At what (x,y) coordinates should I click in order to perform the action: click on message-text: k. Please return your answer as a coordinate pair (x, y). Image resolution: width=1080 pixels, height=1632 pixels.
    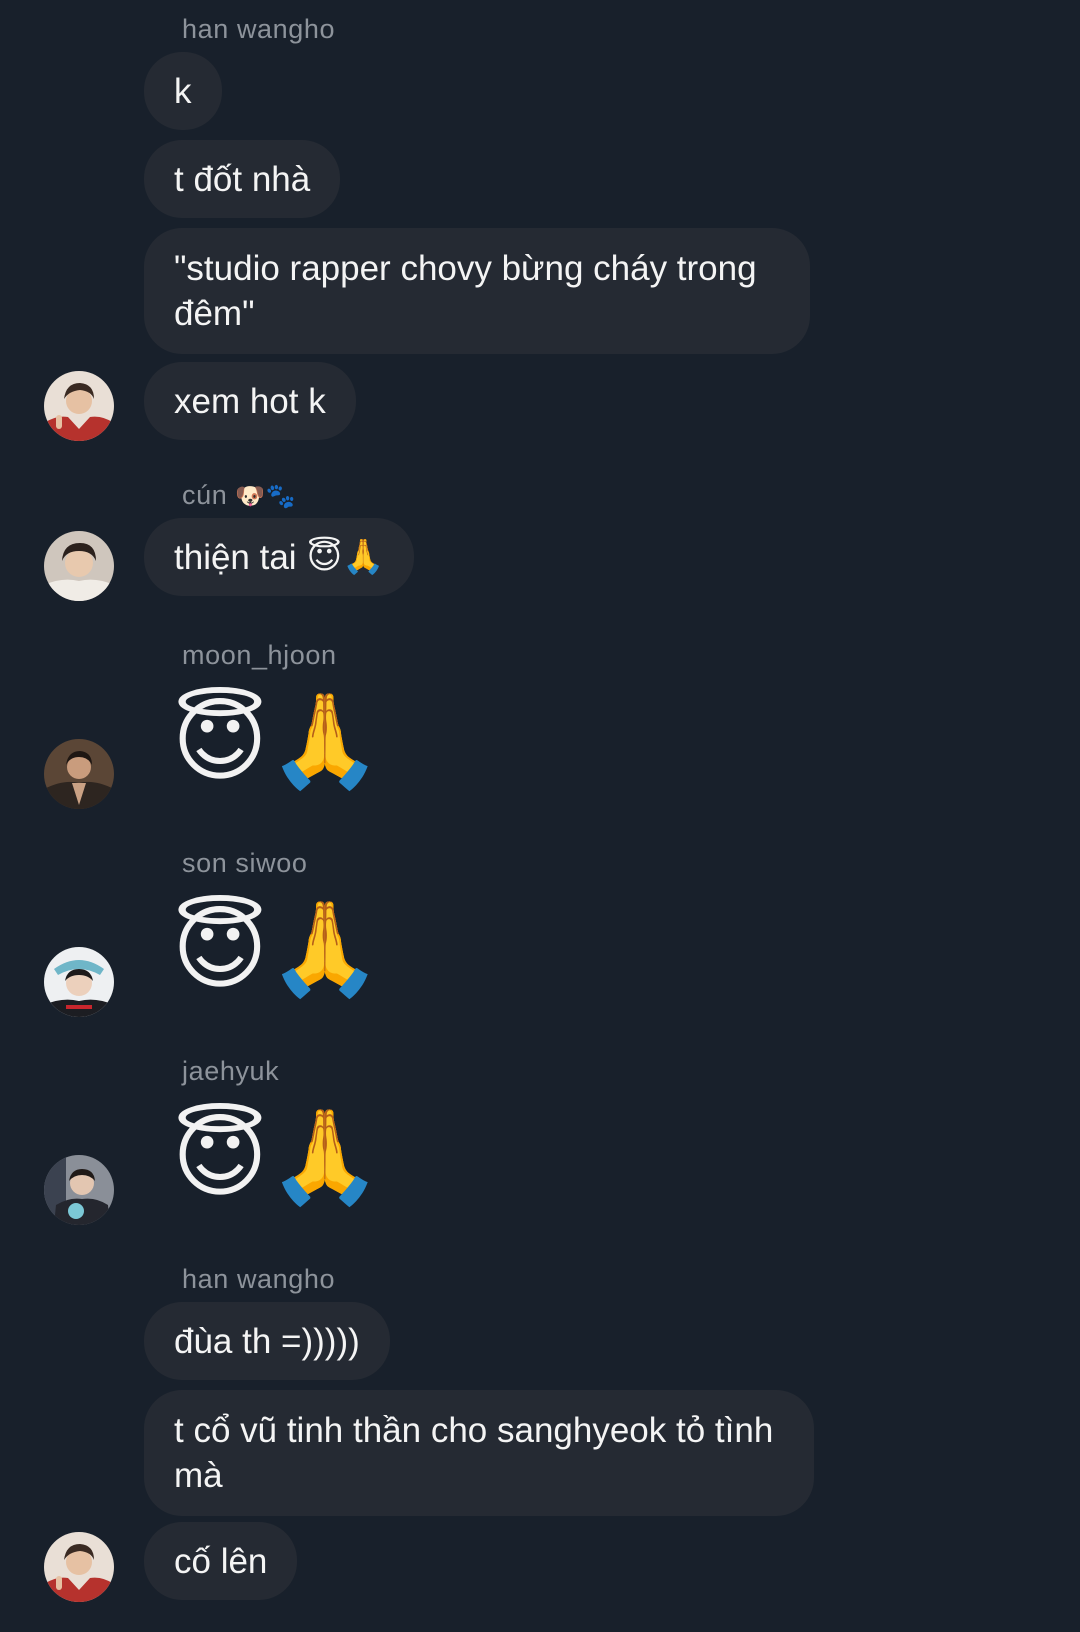
    Looking at the image, I should click on (183, 91).